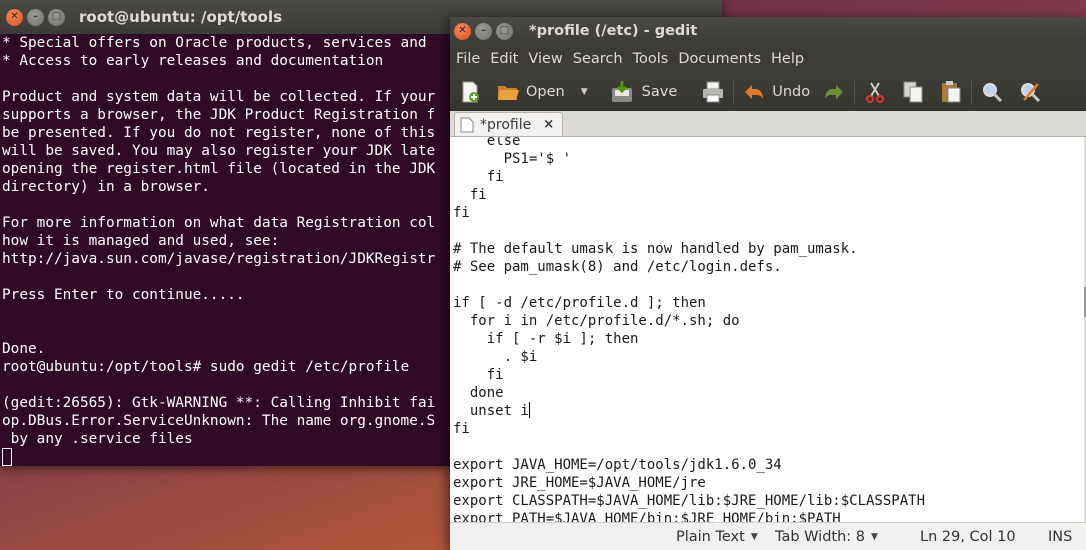 The height and width of the screenshot is (550, 1086). I want to click on code-line: # See pam_umask(8) and /etc/login.defs., so click(689, 267).